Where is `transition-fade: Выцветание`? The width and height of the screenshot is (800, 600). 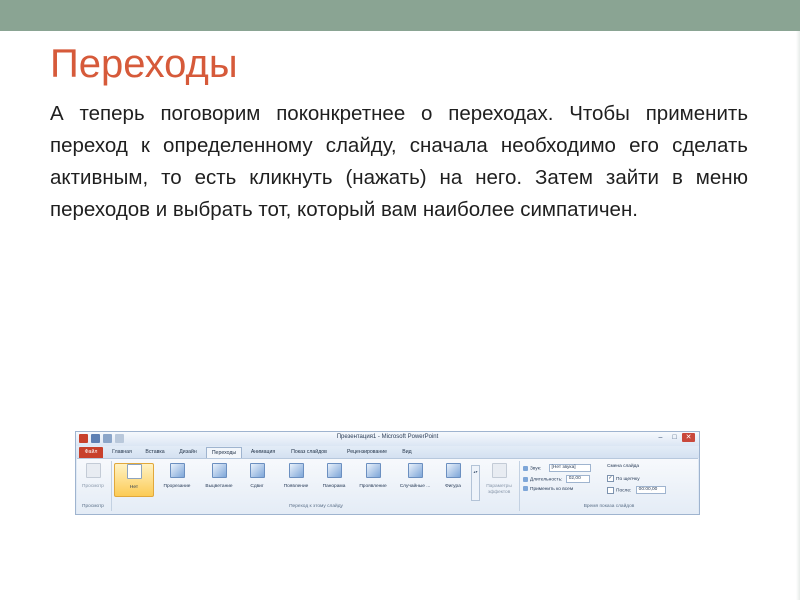 transition-fade: Выцветание is located at coordinates (219, 476).